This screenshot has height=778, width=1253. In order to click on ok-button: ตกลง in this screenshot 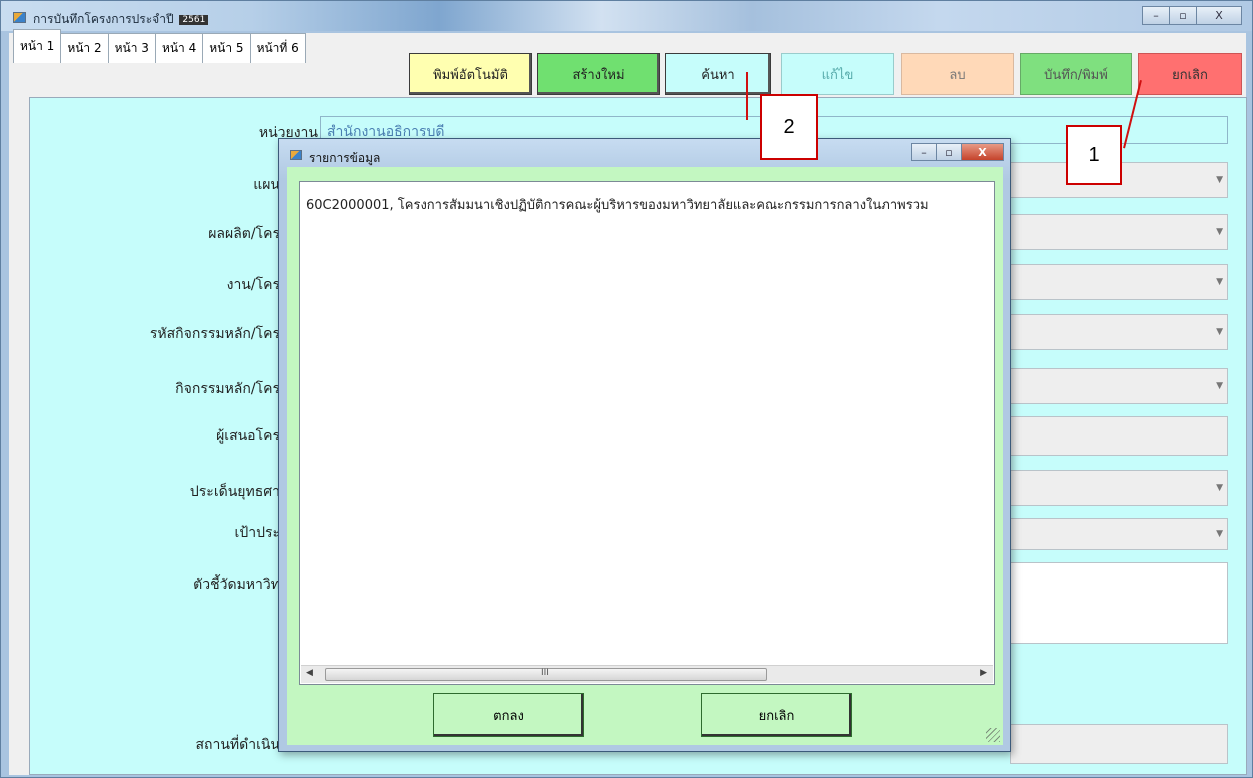, I will do `click(508, 715)`.